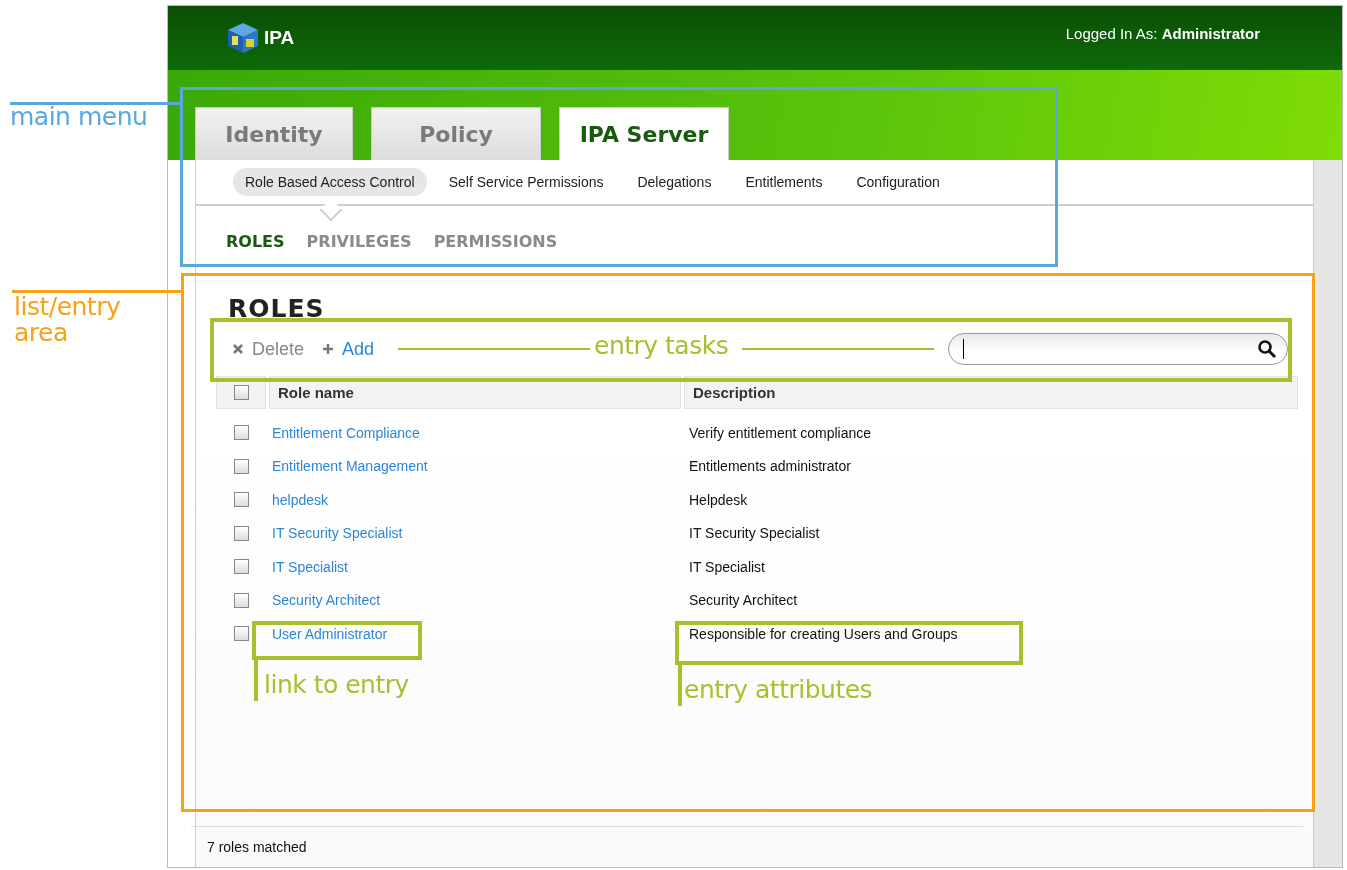 The width and height of the screenshot is (1347, 870). I want to click on role-link: IT Security Specialist, so click(337, 533).